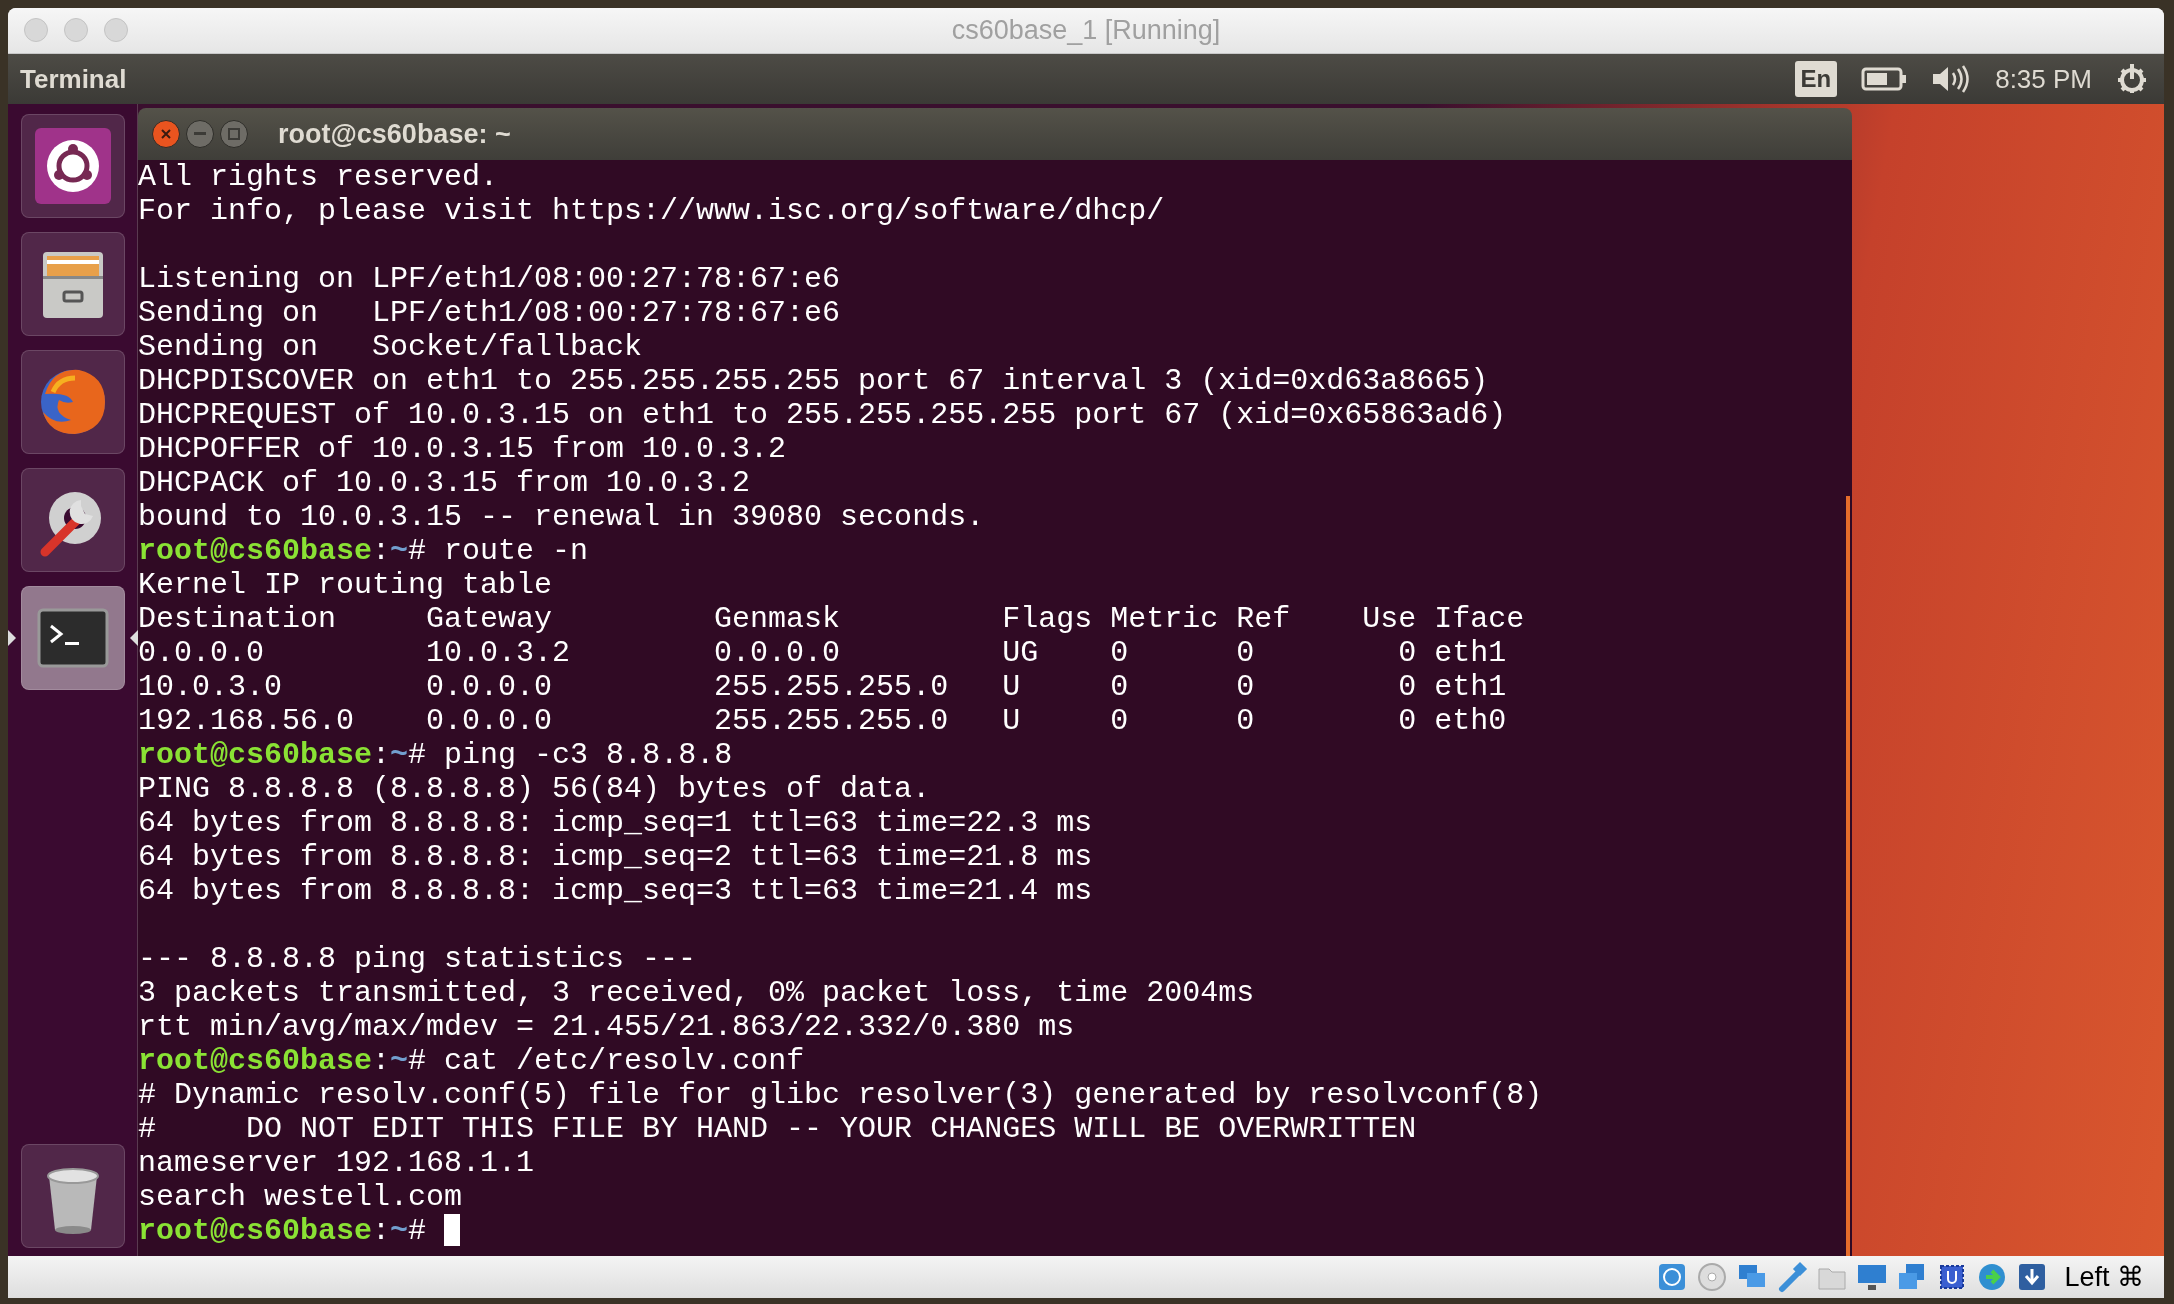 This screenshot has width=2174, height=1304. What do you see at coordinates (534, 789) in the screenshot?
I see `output-line: PING 8.8.8.8 (8.8.8.8) 56(84) bytes of data.` at bounding box center [534, 789].